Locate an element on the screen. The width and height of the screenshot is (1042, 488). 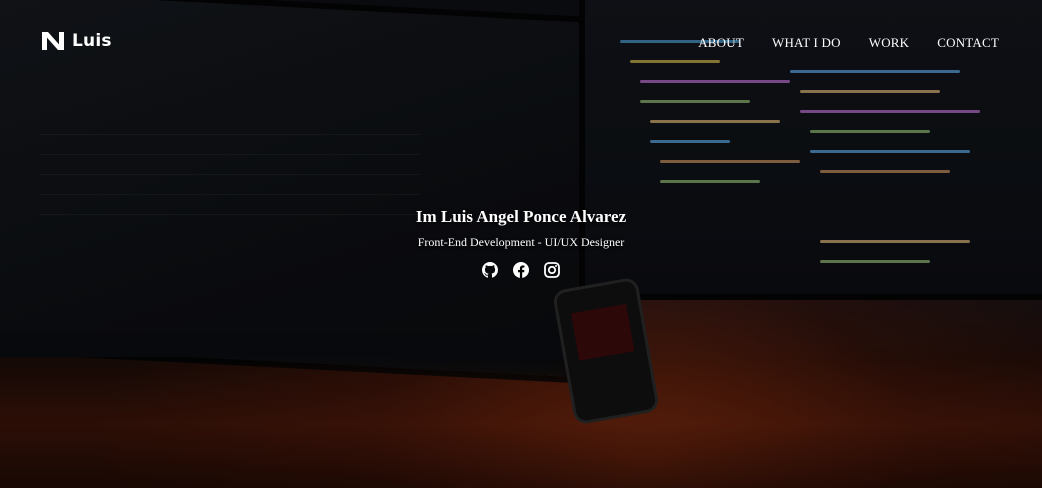
hero-subtitle: Front-End Development - UI/UX Designer is located at coordinates (521, 242).